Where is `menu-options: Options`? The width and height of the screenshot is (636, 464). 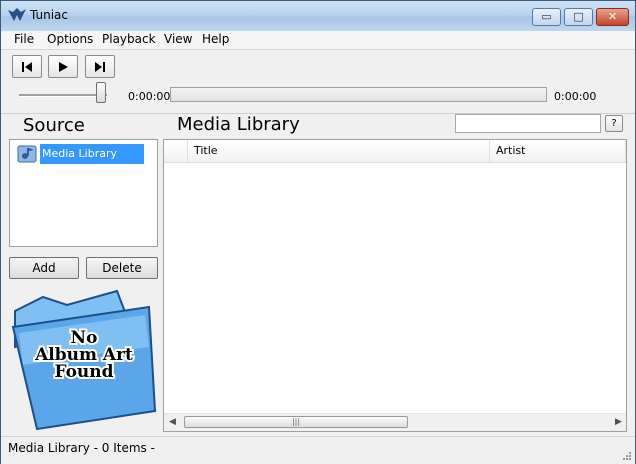 menu-options: Options is located at coordinates (70, 39).